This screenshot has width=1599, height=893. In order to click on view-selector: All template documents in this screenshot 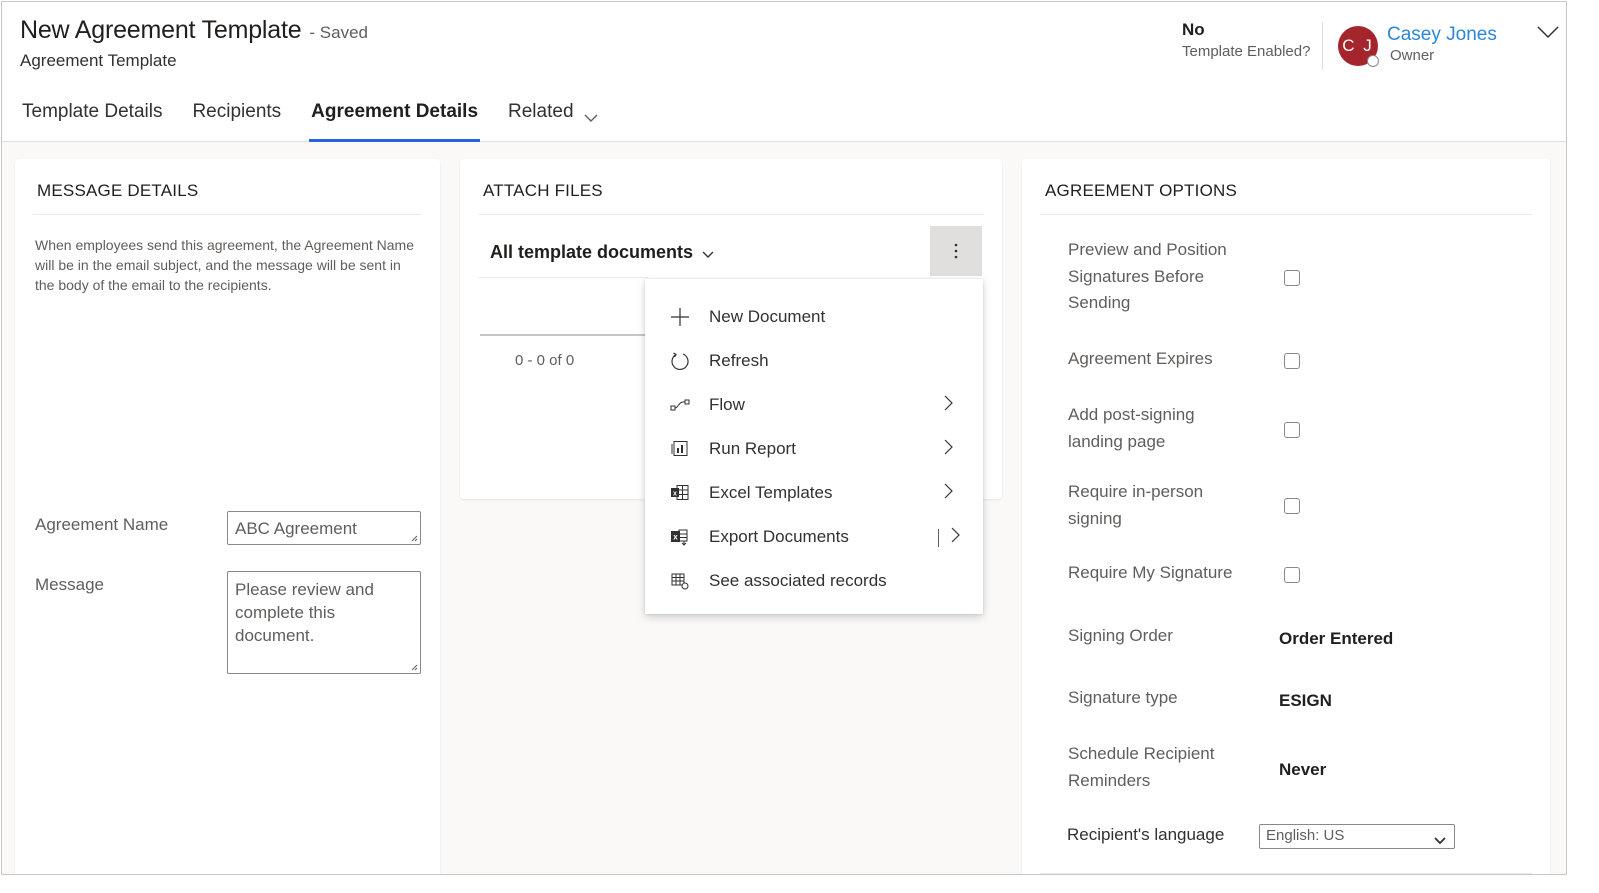, I will do `click(602, 252)`.